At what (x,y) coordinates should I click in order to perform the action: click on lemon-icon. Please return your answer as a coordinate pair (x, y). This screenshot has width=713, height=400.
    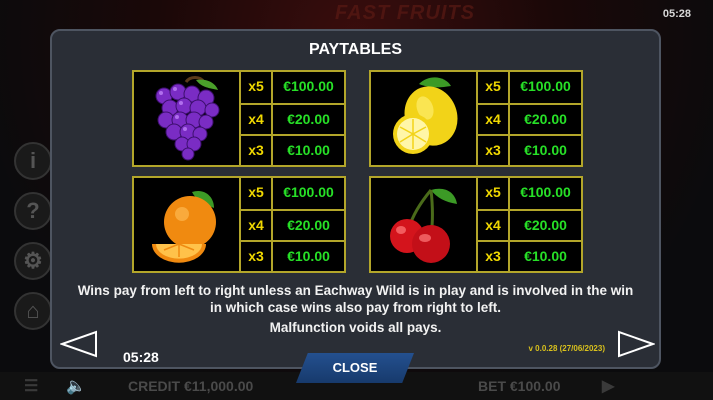
    Looking at the image, I should click on (424, 118).